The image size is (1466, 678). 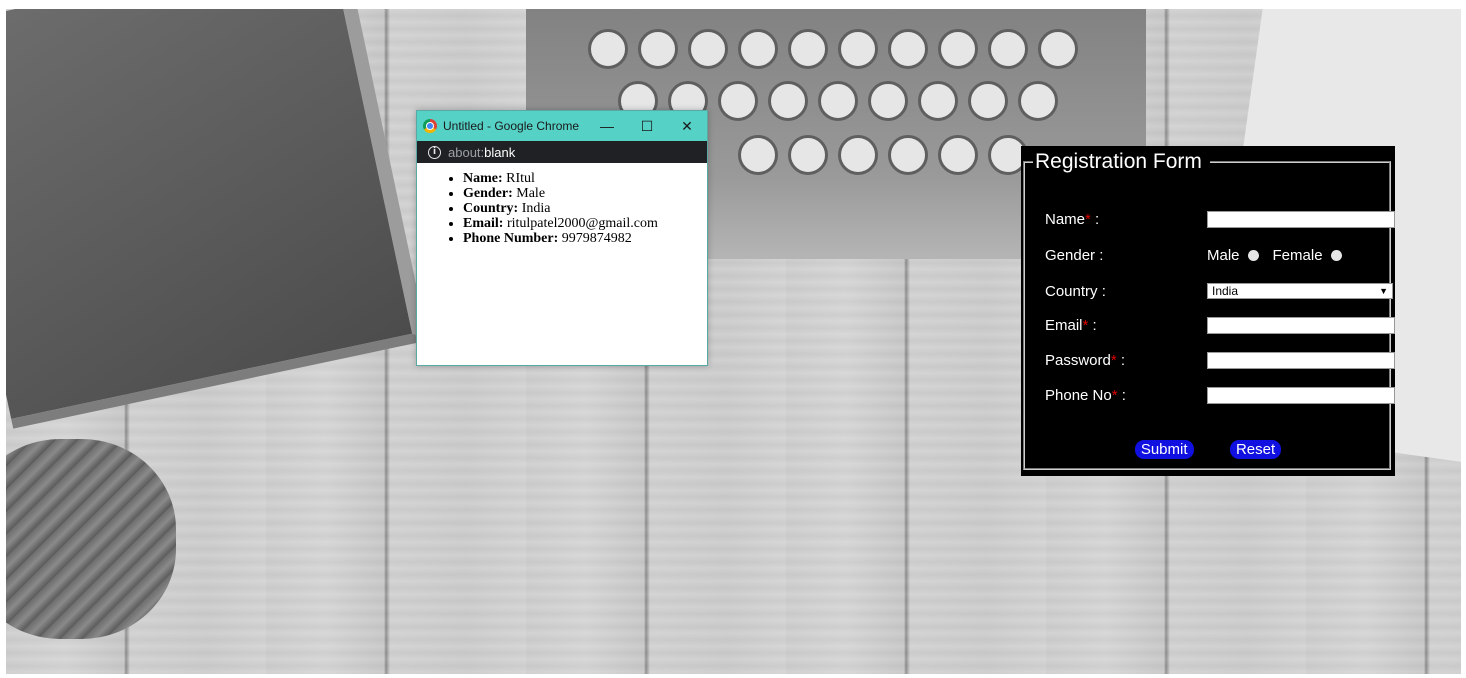 I want to click on email-input, so click(x=1301, y=325).